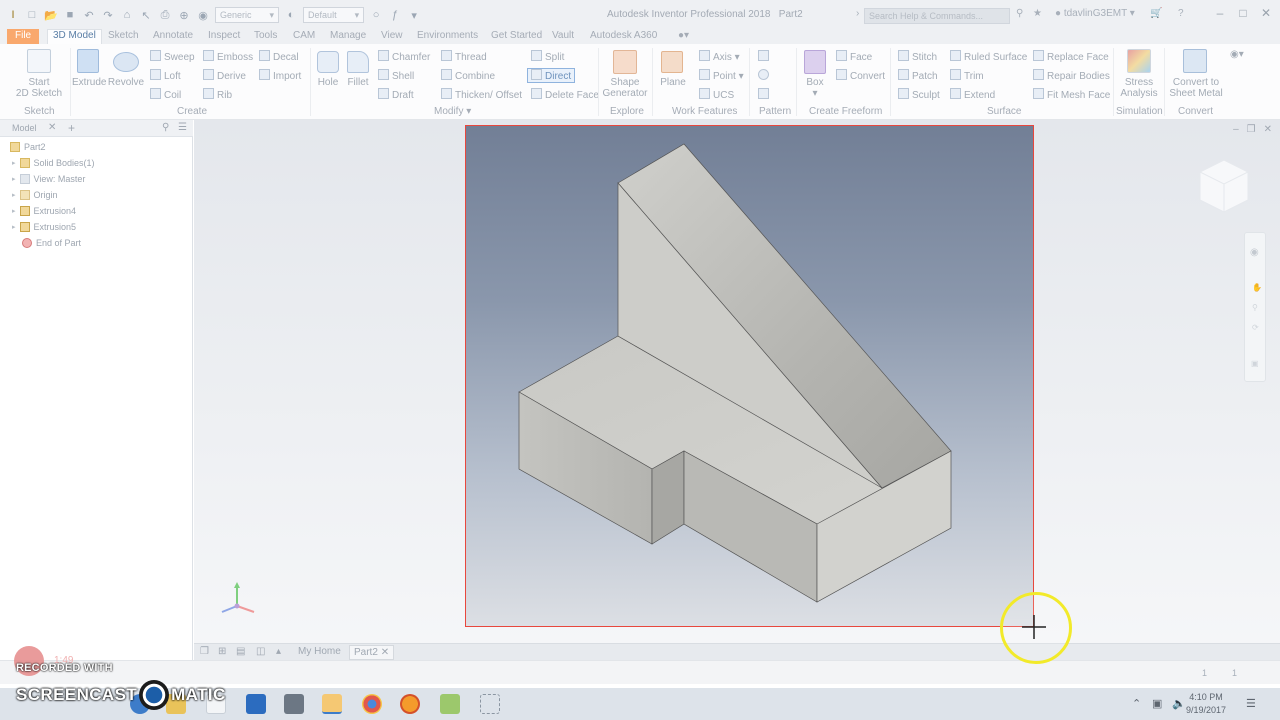  I want to click on plane-button: Plane, so click(673, 82).